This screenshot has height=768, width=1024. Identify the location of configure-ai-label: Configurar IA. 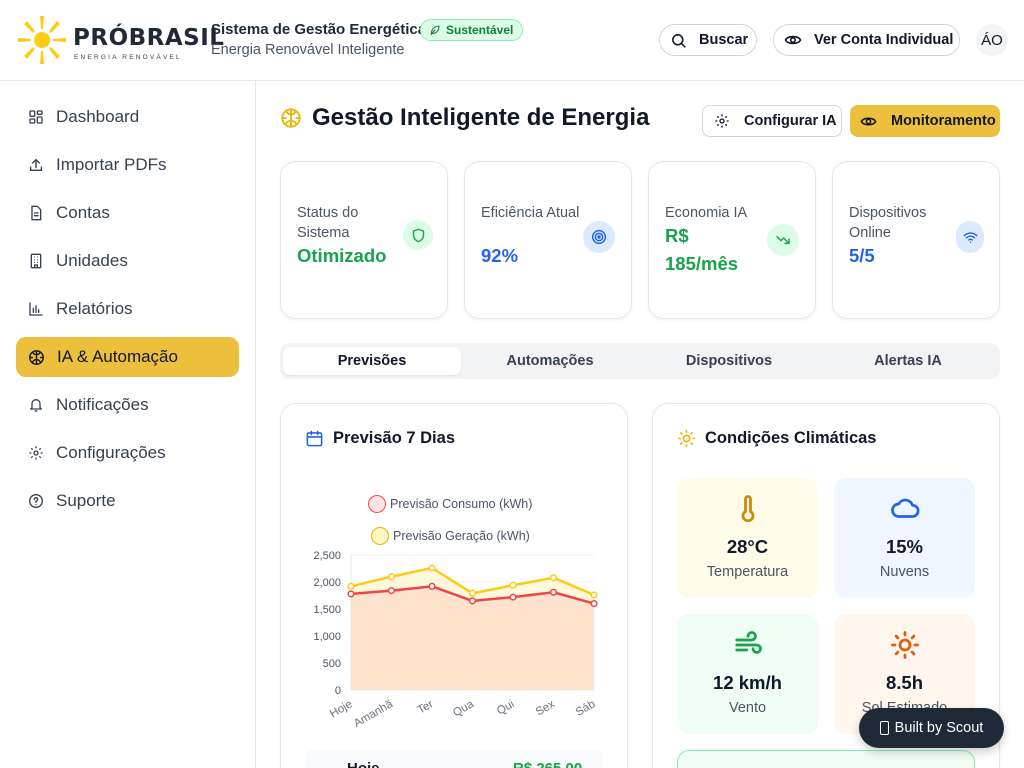
(790, 121).